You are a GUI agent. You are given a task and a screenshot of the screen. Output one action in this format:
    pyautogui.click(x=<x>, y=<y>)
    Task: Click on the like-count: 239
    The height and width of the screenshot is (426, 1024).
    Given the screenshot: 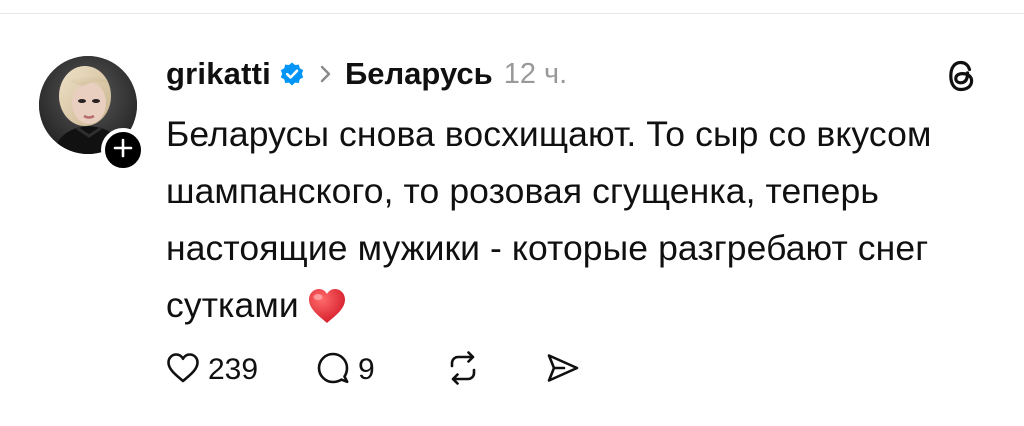 What is the action you would take?
    pyautogui.click(x=233, y=369)
    